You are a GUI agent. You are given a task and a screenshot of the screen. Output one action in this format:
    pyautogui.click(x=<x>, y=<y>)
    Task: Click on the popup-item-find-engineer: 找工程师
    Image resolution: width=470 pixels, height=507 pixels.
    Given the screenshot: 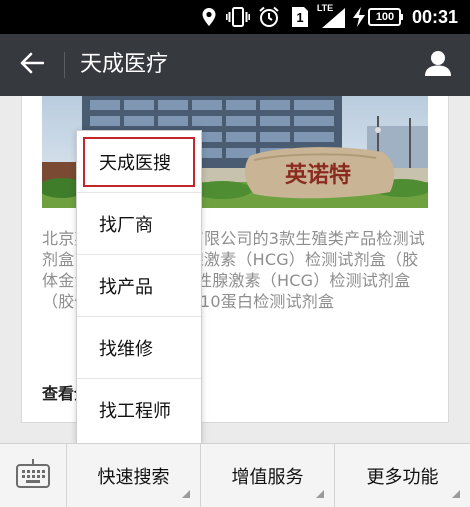 What is the action you would take?
    pyautogui.click(x=139, y=410)
    